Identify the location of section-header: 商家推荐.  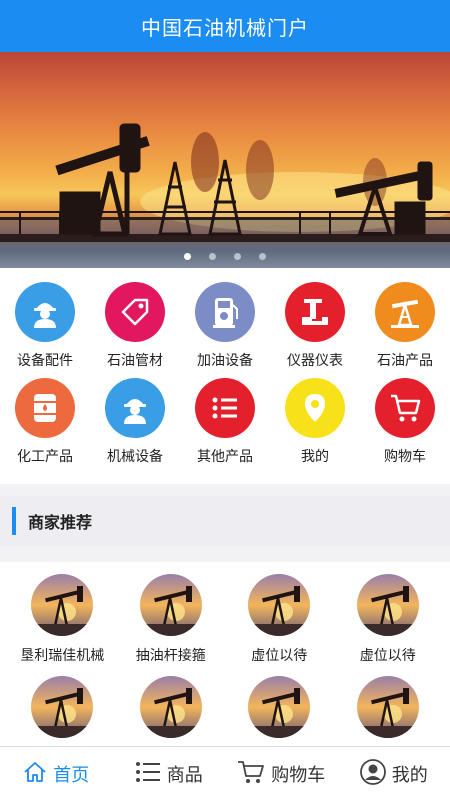
(225, 521).